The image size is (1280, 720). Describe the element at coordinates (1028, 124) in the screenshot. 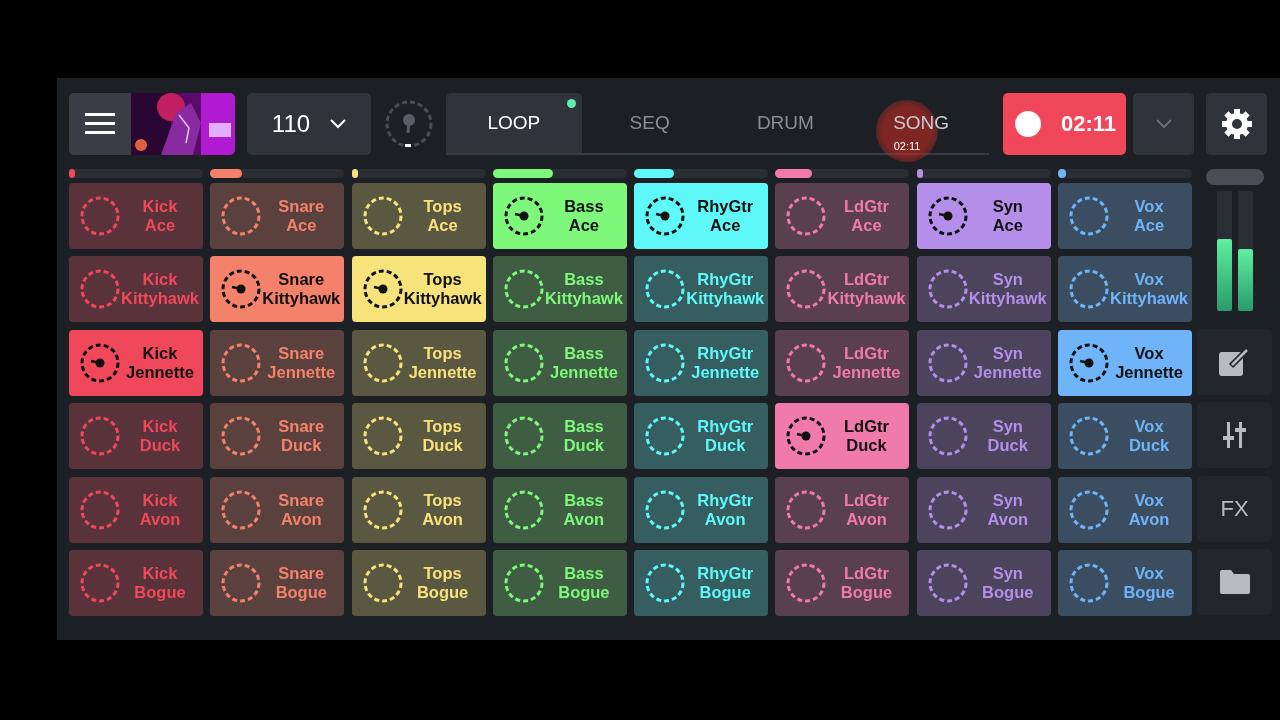

I see `record-icon` at that location.